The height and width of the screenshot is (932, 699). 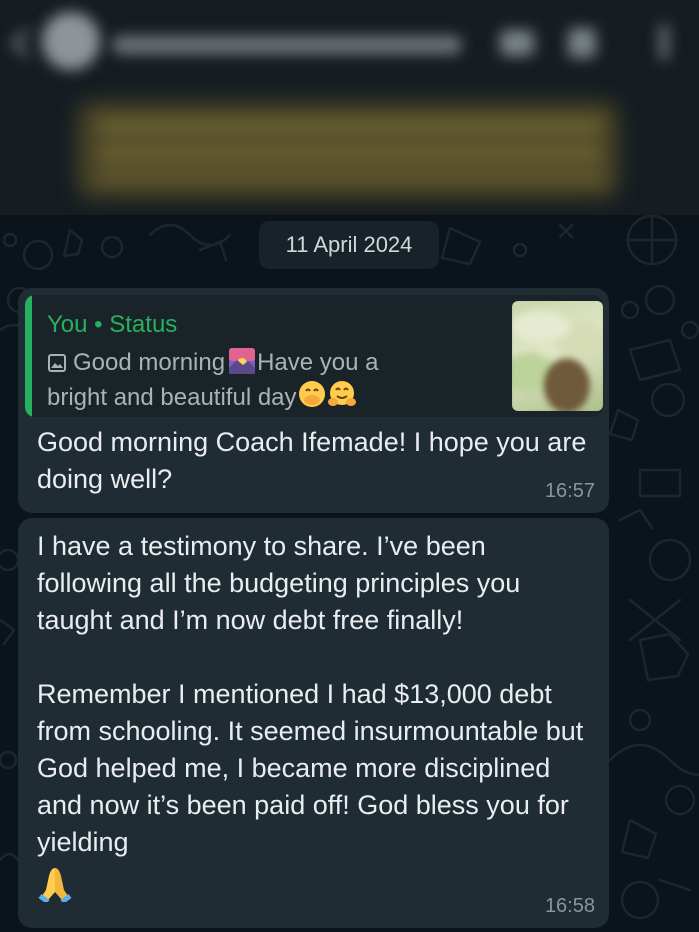 I want to click on quote-author-name: You, so click(x=67, y=324).